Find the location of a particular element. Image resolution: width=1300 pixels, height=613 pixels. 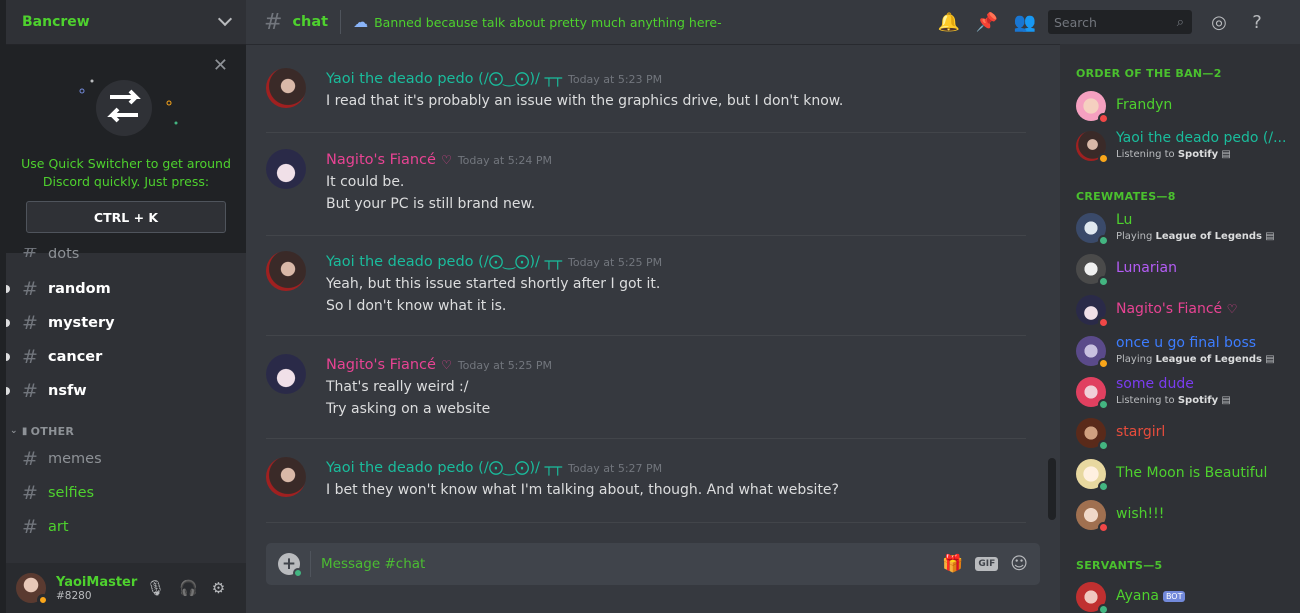

member-item: Ayana BOT is located at coordinates (1186, 597).